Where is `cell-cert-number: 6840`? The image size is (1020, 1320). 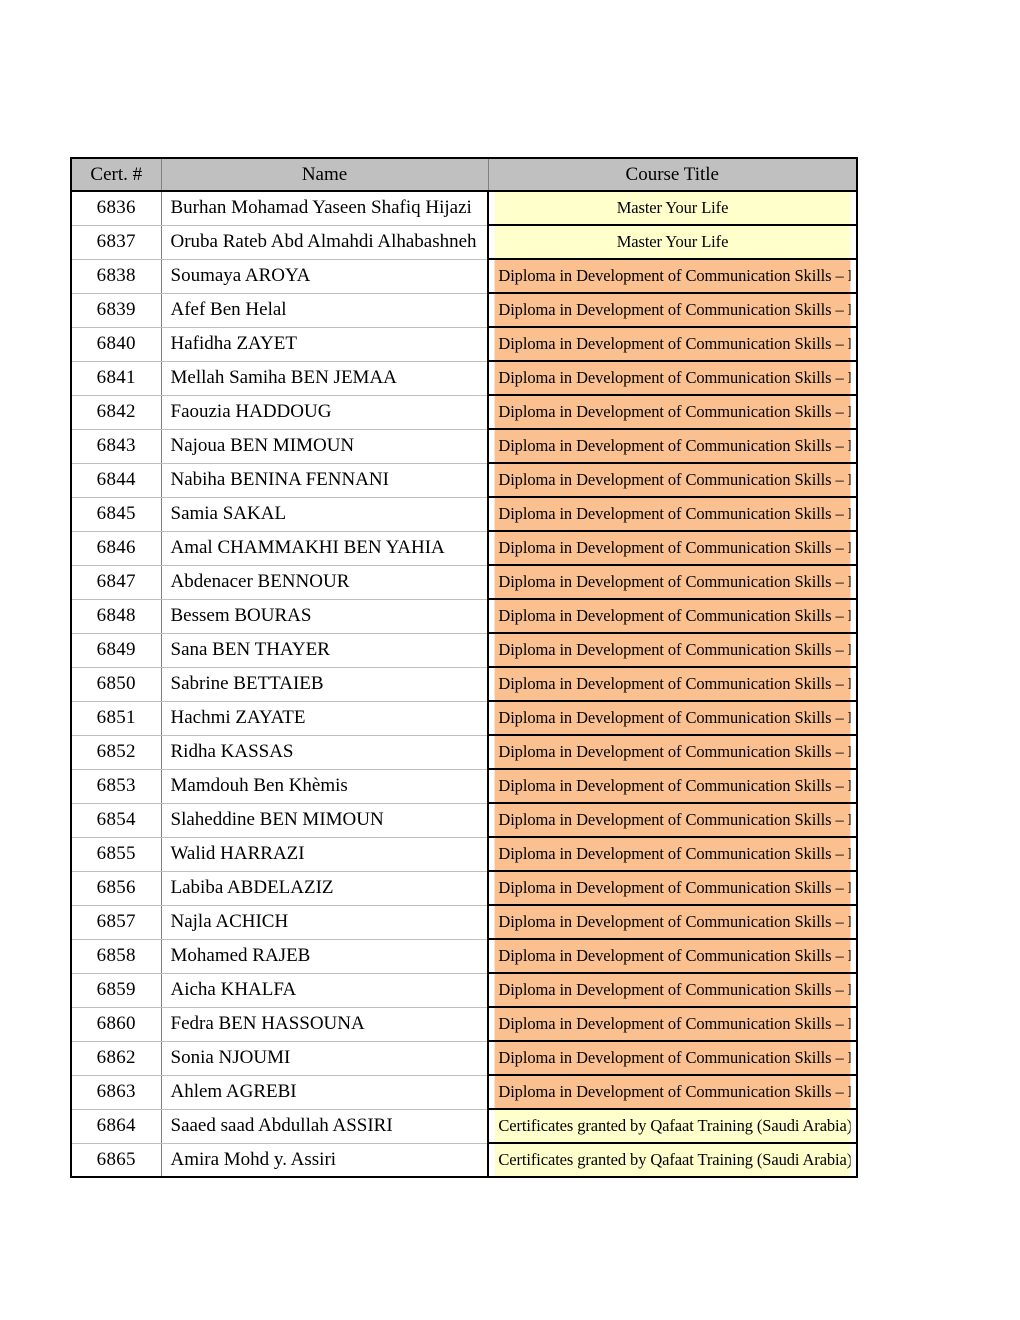 cell-cert-number: 6840 is located at coordinates (116, 344).